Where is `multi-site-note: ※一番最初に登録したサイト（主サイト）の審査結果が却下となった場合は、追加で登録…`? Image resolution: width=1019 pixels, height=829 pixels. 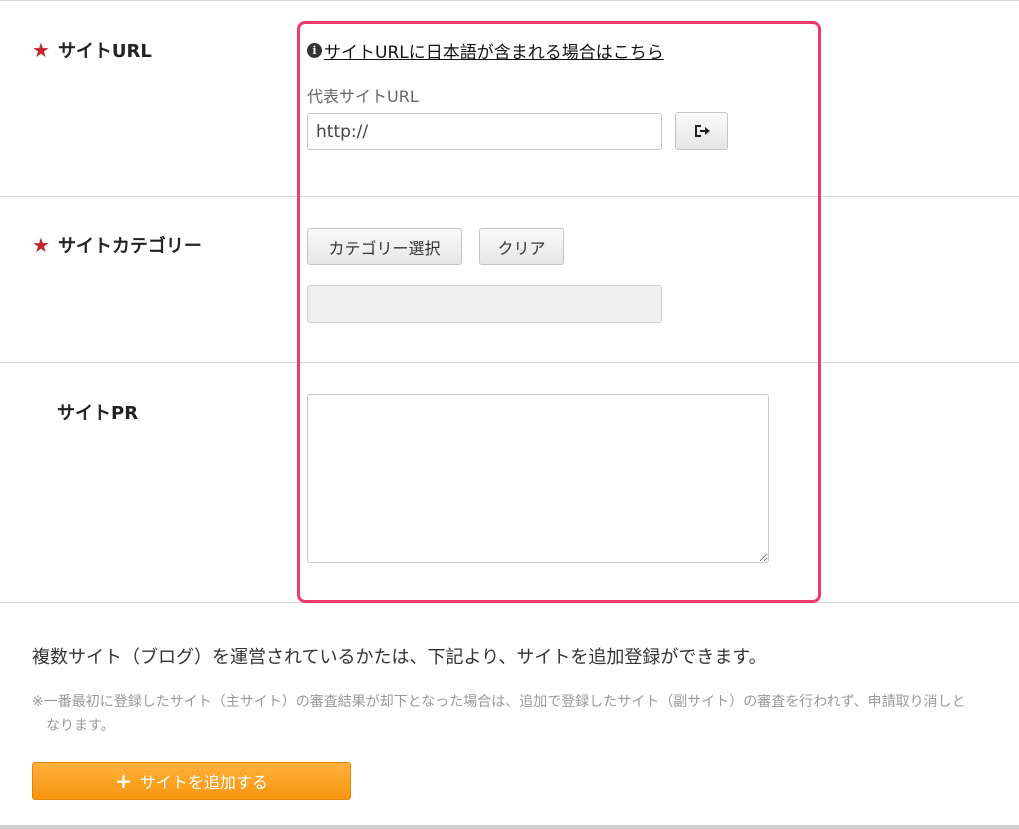
multi-site-note: ※一番最初に登録したサイト（主サイト）の審査結果が却下となった場合は、追加で登録… is located at coordinates (499, 714).